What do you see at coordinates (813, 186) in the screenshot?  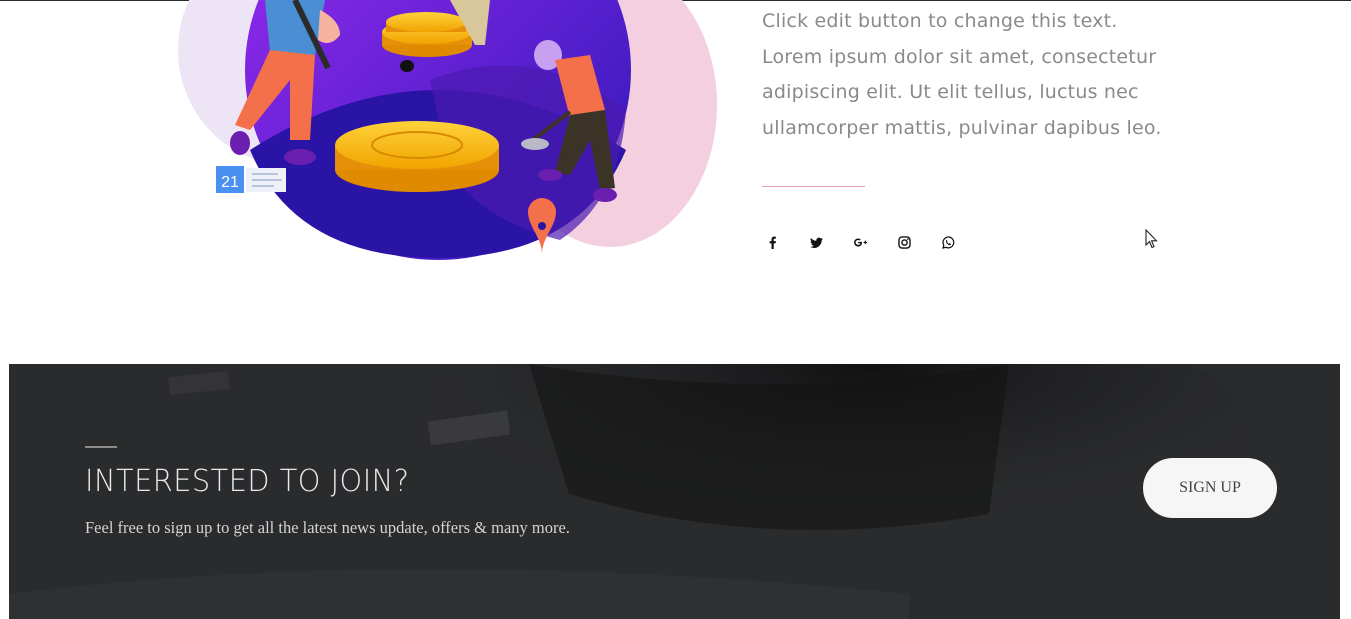 I see `accent-divider` at bounding box center [813, 186].